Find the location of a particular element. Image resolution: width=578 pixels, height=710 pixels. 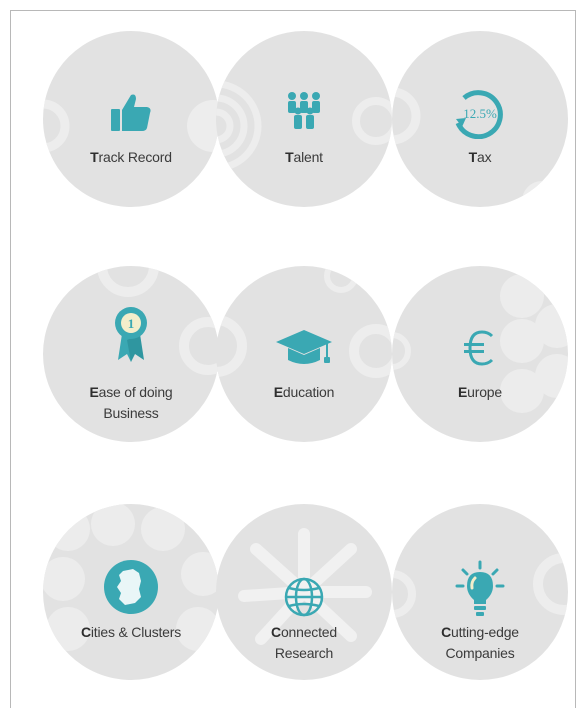

tile-europe: Europe is located at coordinates (480, 354).